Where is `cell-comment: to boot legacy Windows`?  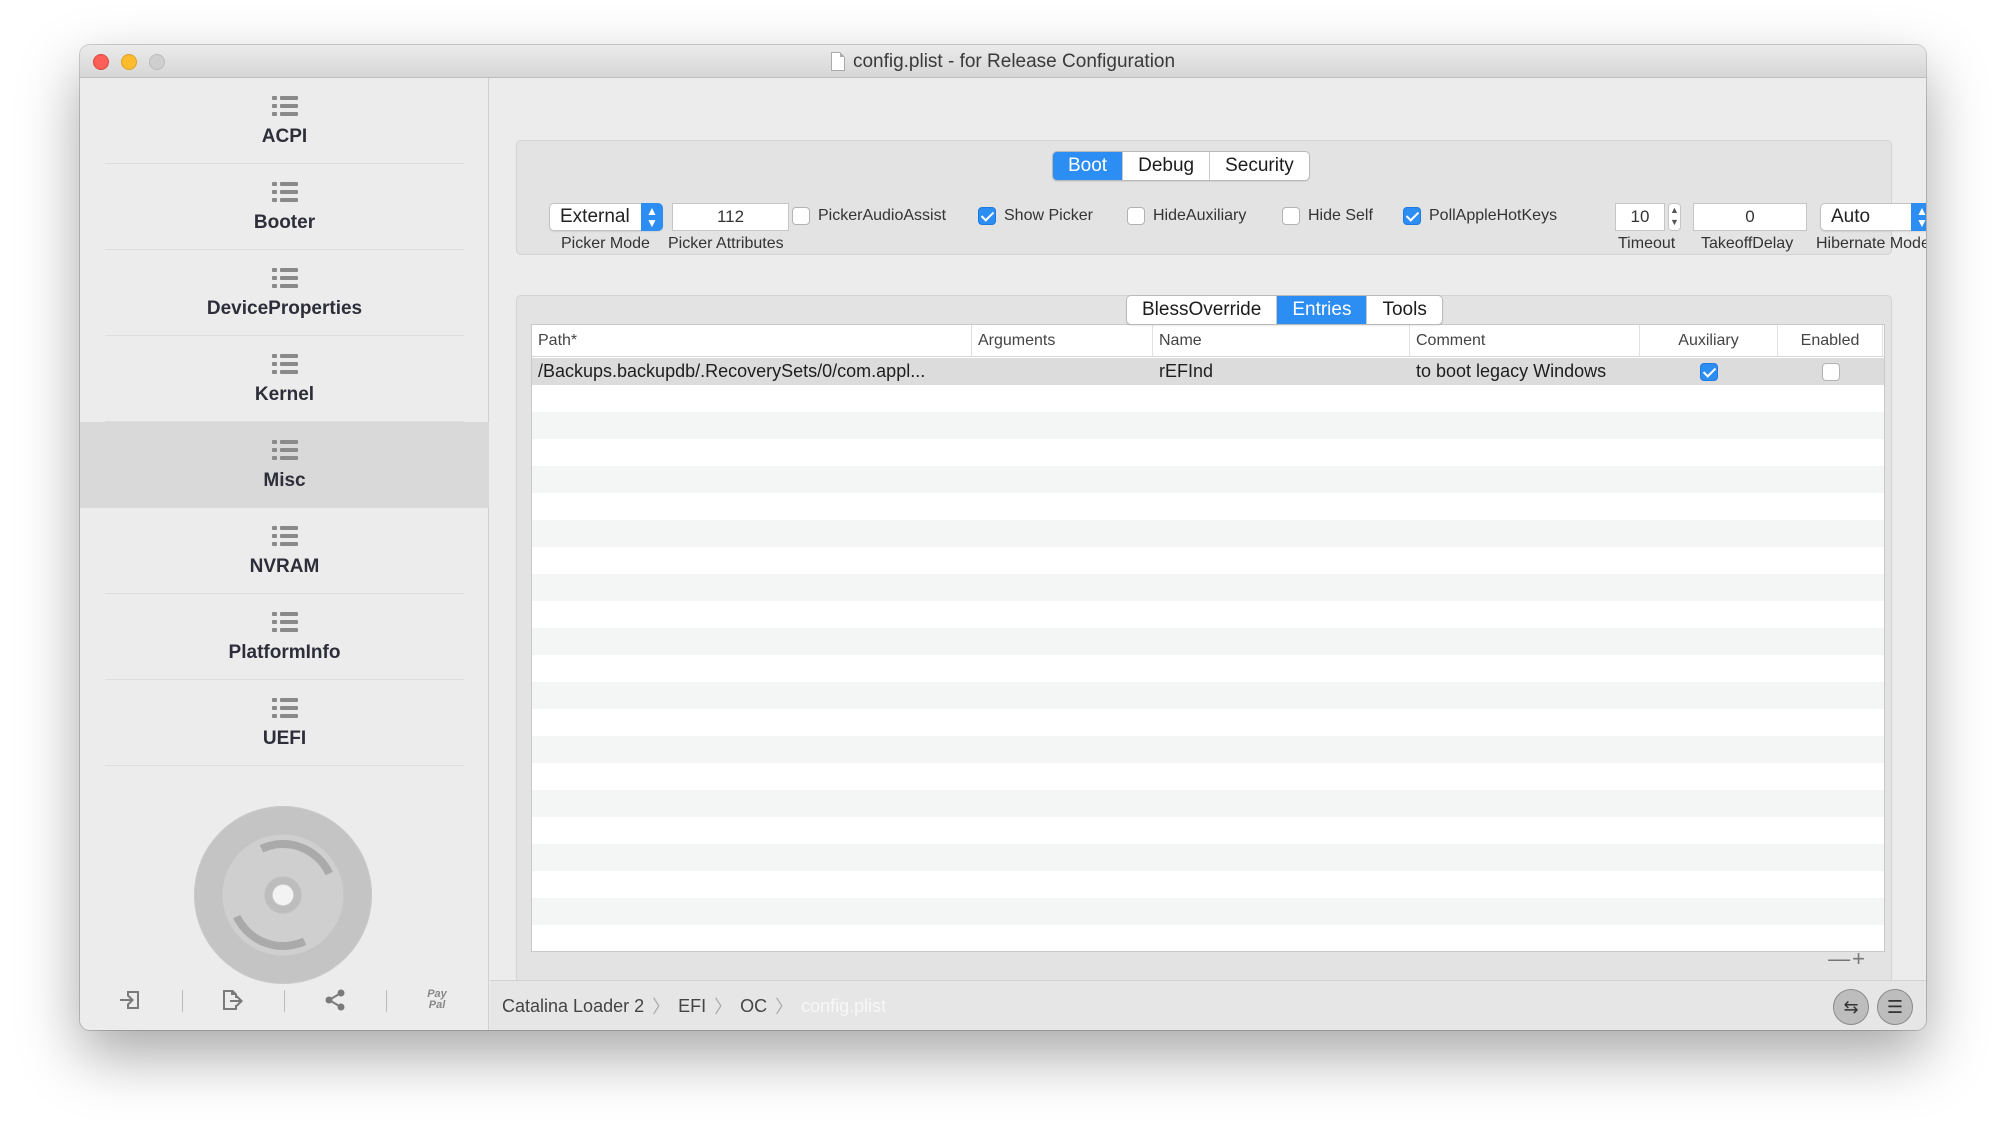 cell-comment: to boot legacy Windows is located at coordinates (1525, 371).